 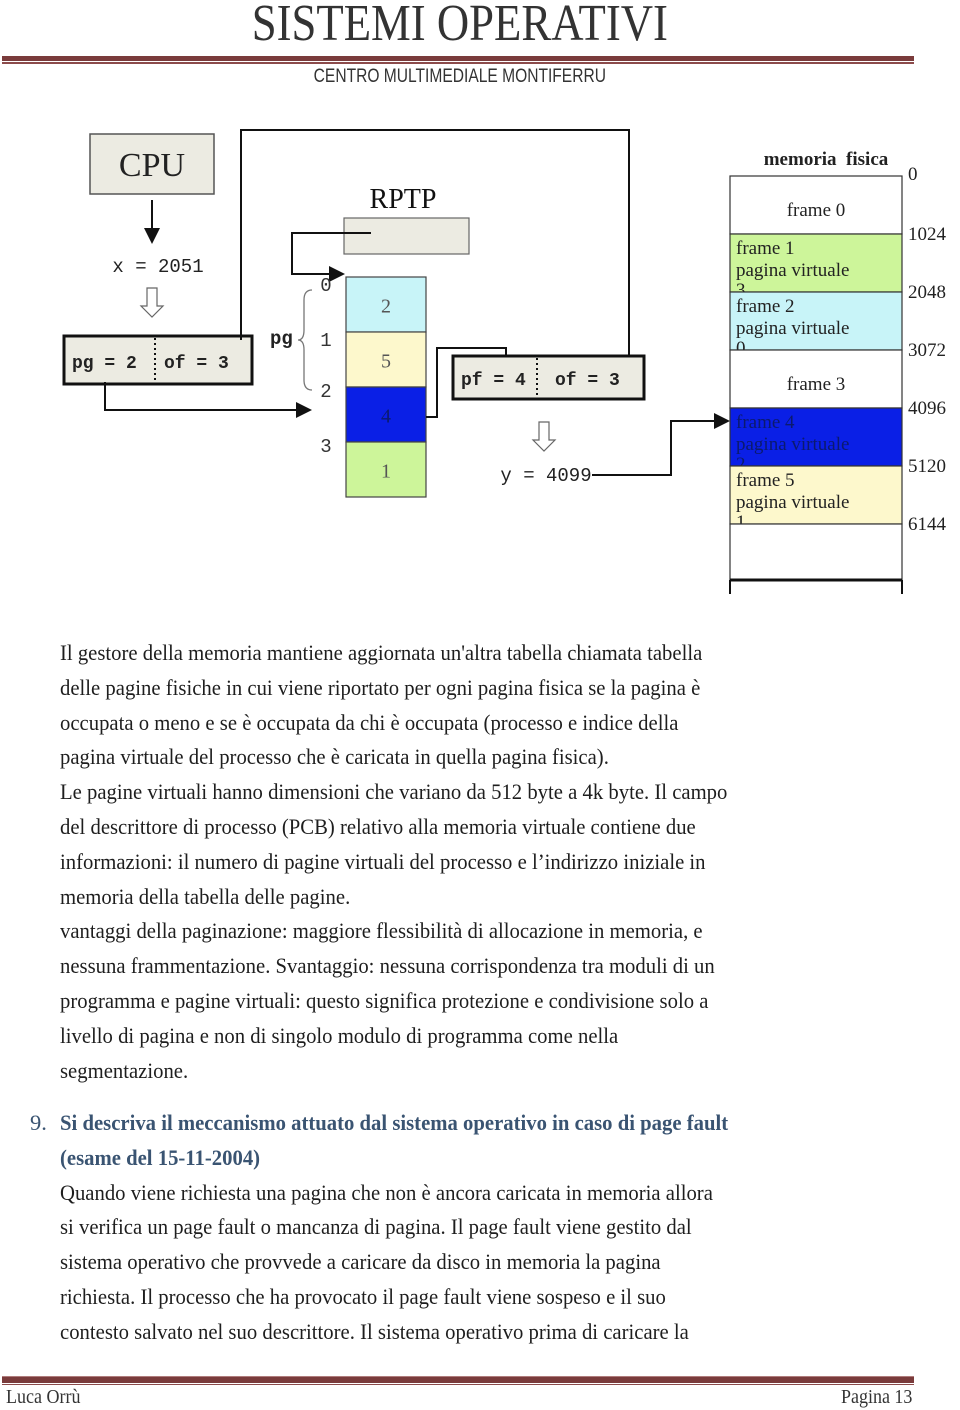 I want to click on memory-frame-label: frame 1, so click(x=765, y=248).